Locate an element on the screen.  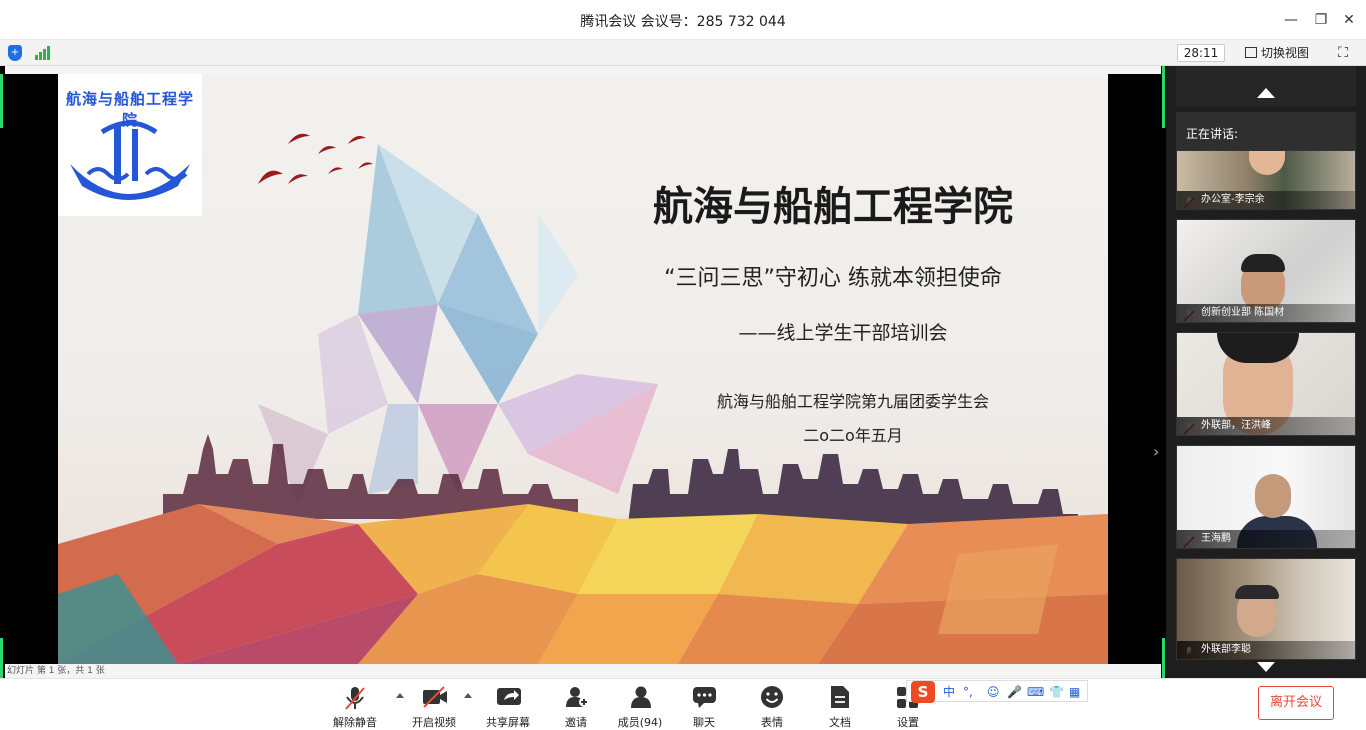
college-logo: 航海与船舶工程学院 is located at coordinates (130, 145).